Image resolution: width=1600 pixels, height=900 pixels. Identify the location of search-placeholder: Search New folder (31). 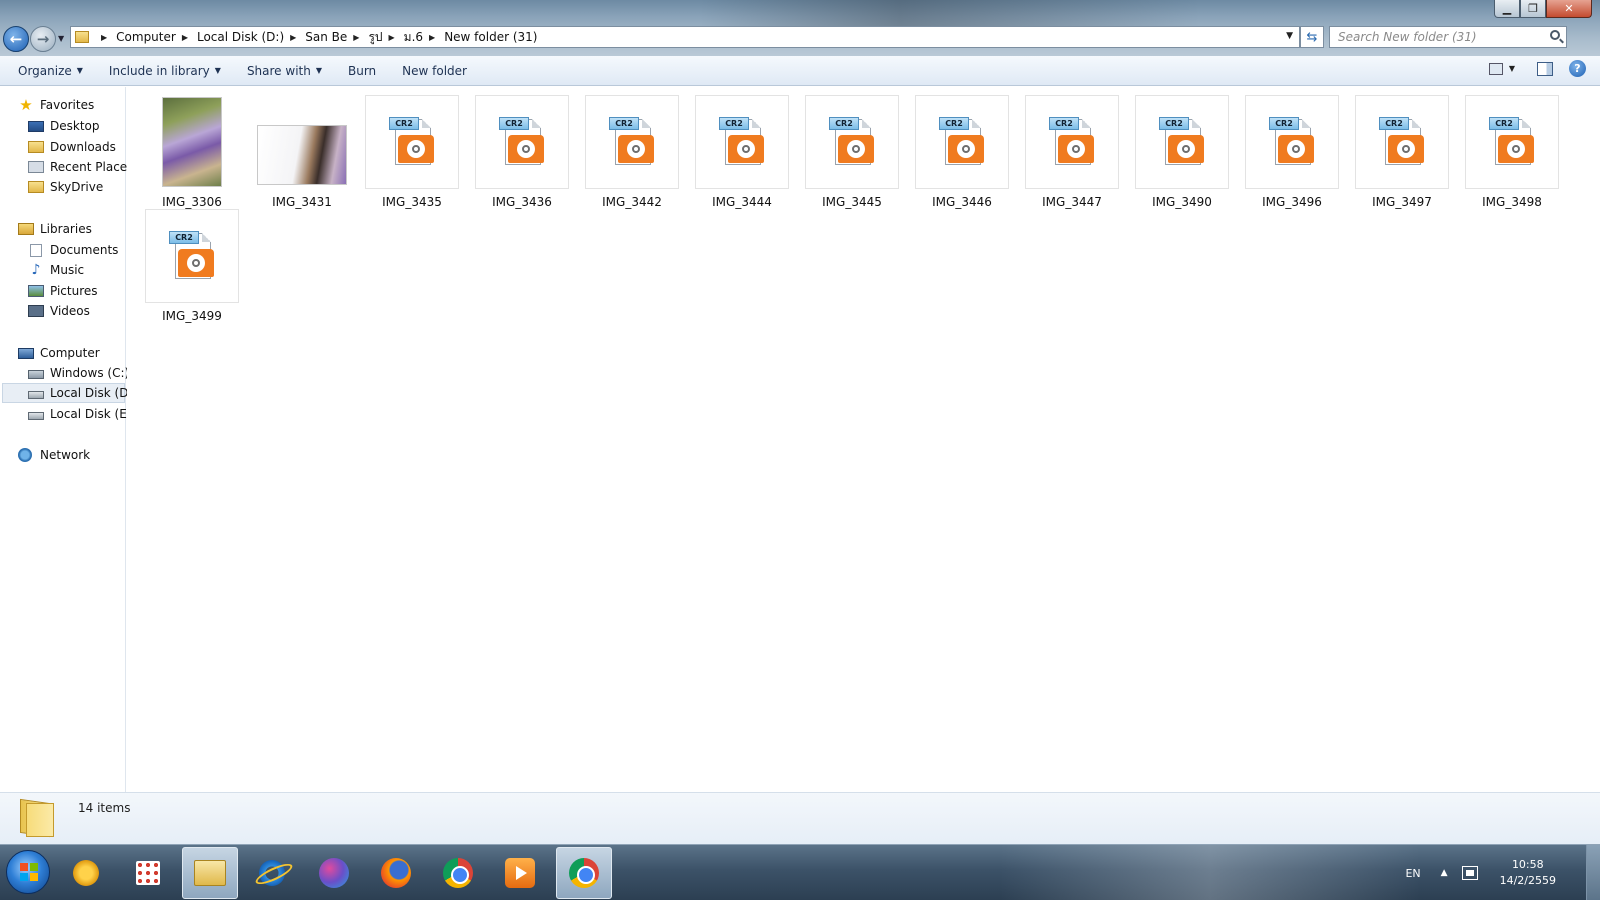
(1407, 37).